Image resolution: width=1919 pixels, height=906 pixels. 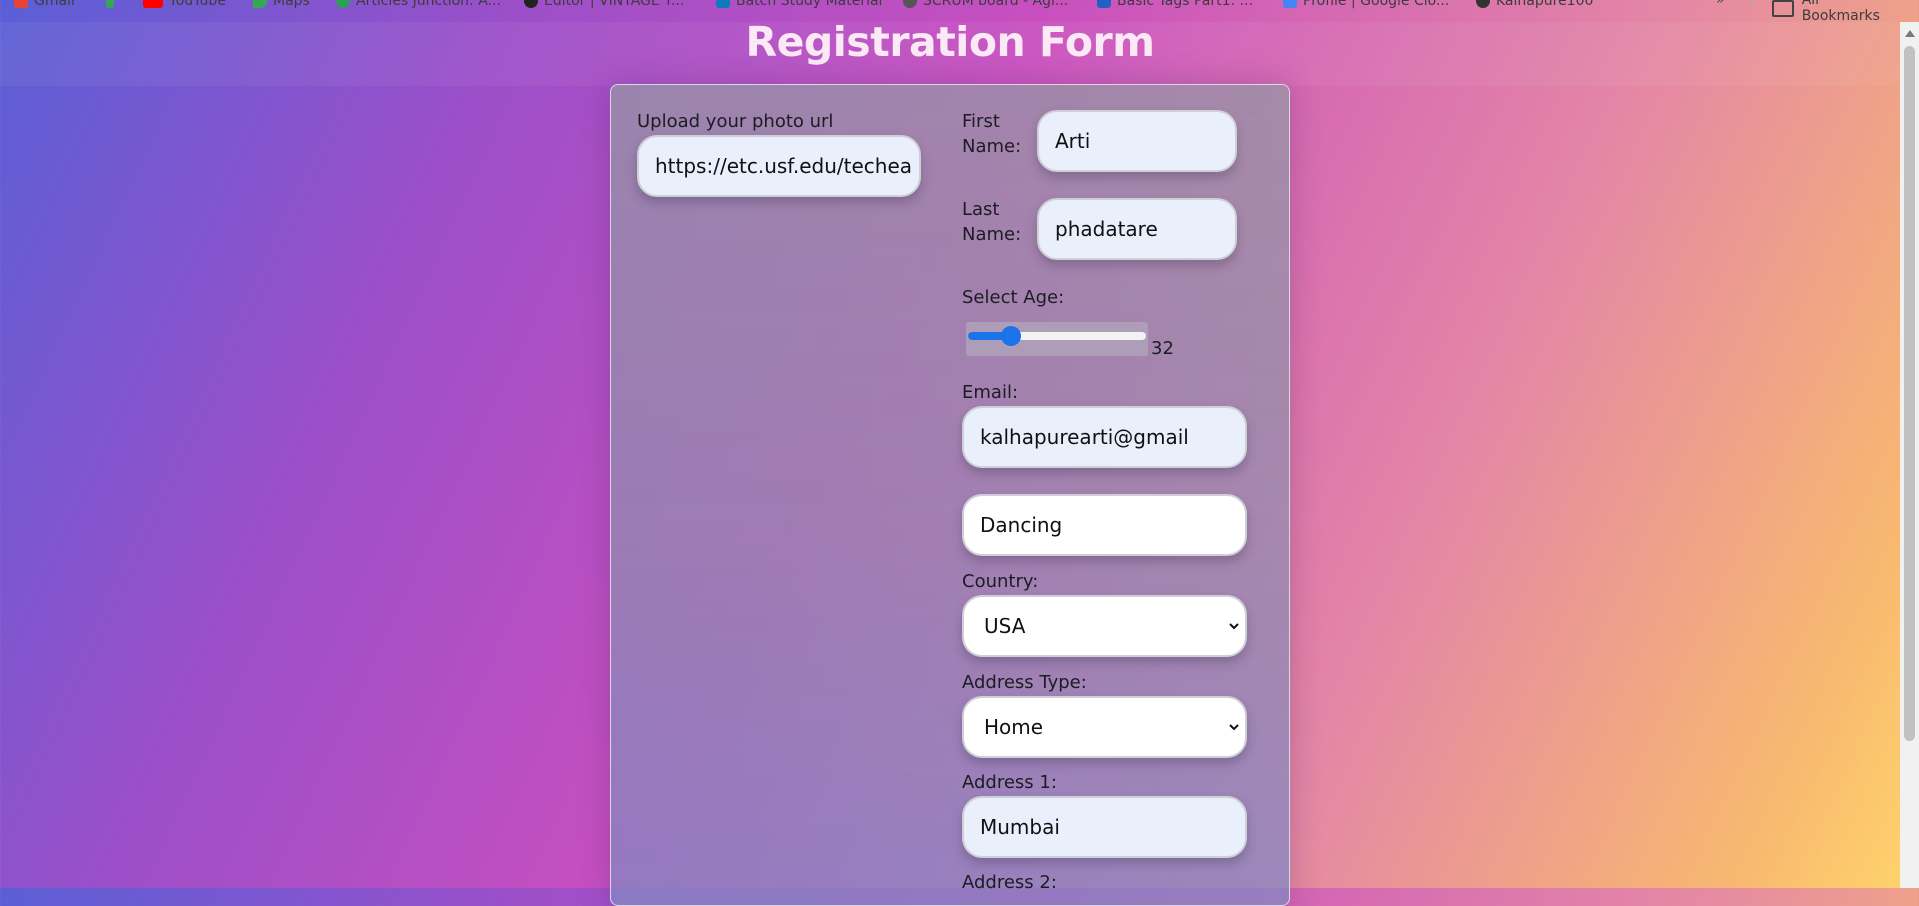 I want to click on country-select: USA, so click(x=1104, y=626).